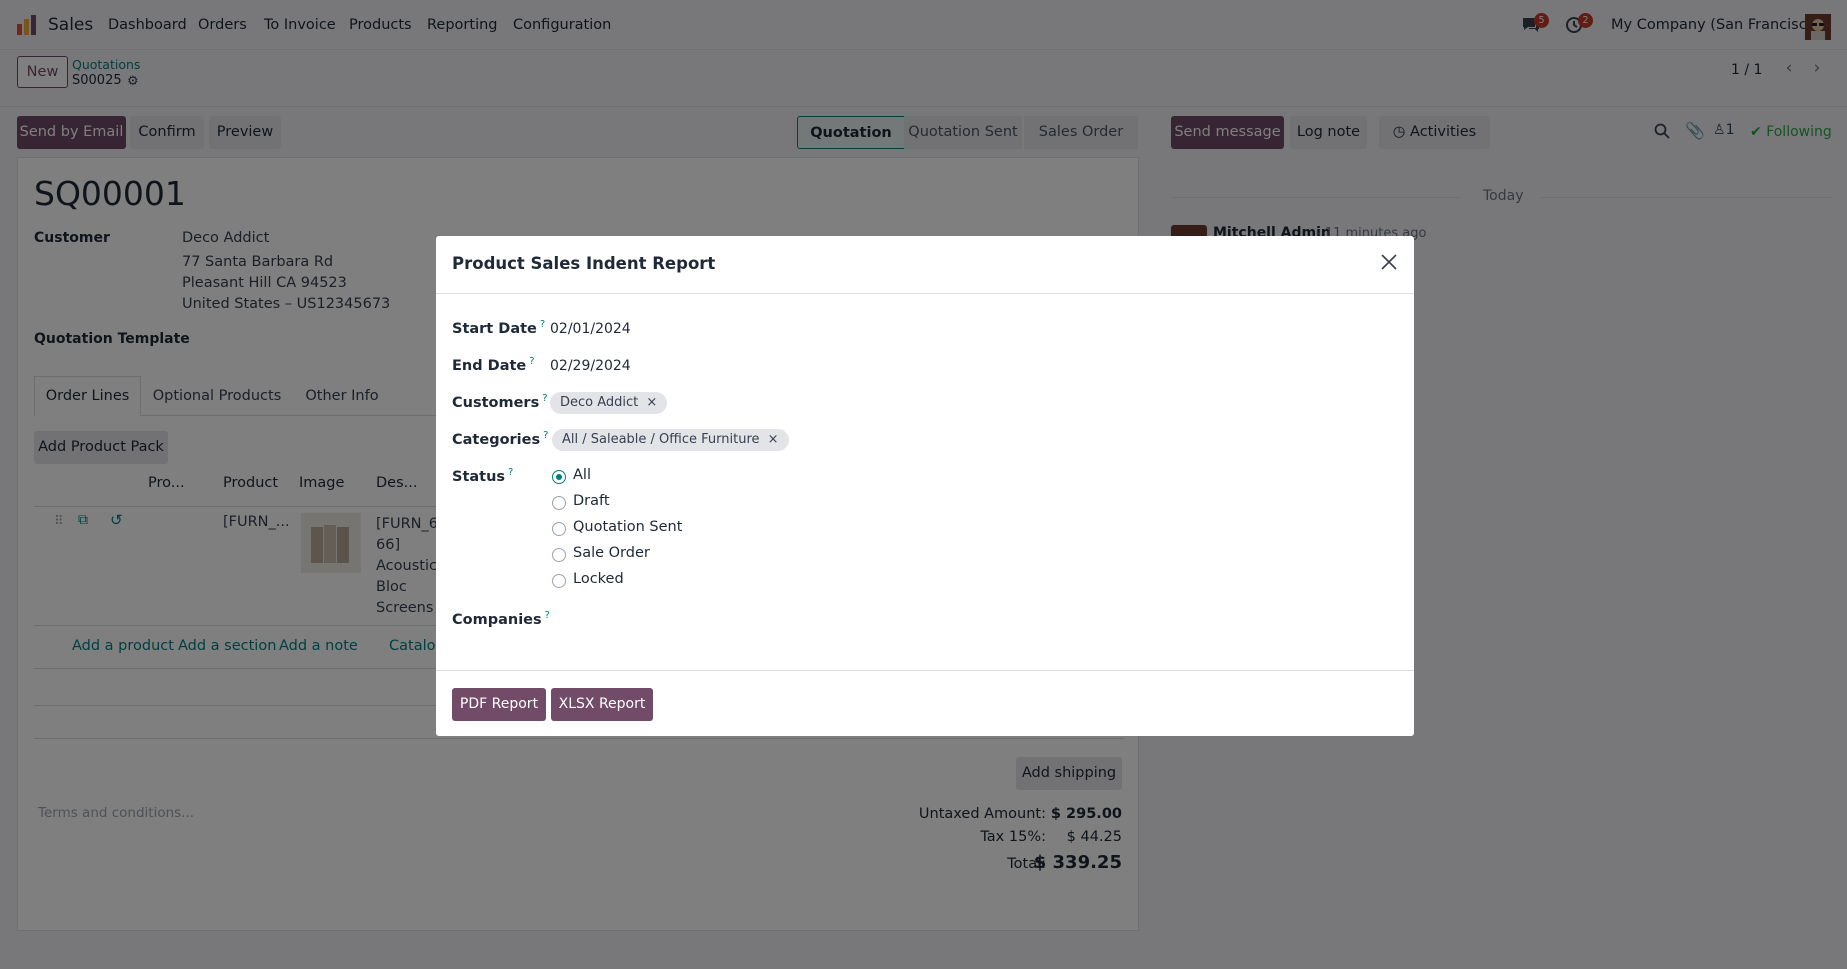  Describe the element at coordinates (661, 439) in the screenshot. I see `category-tag-label: All / Saleable / Office Furniture` at that location.